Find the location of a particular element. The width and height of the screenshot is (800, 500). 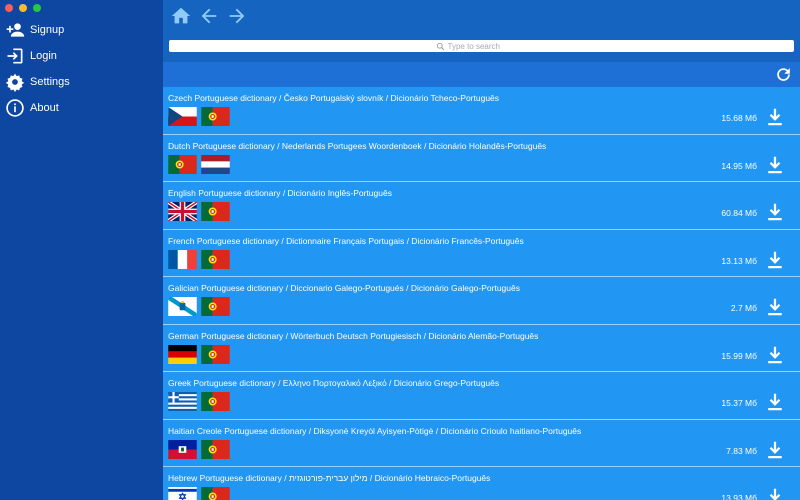

sidebar-item-label: Login is located at coordinates (43, 56).